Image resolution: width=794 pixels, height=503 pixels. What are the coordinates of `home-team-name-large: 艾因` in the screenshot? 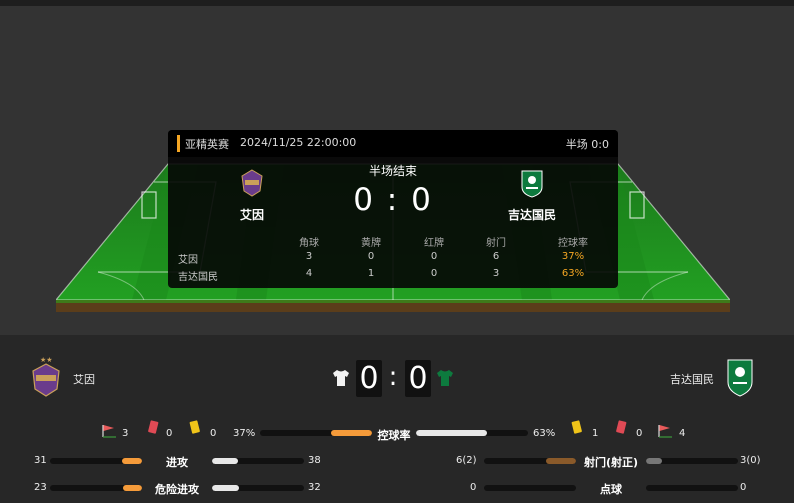 It's located at (84, 379).